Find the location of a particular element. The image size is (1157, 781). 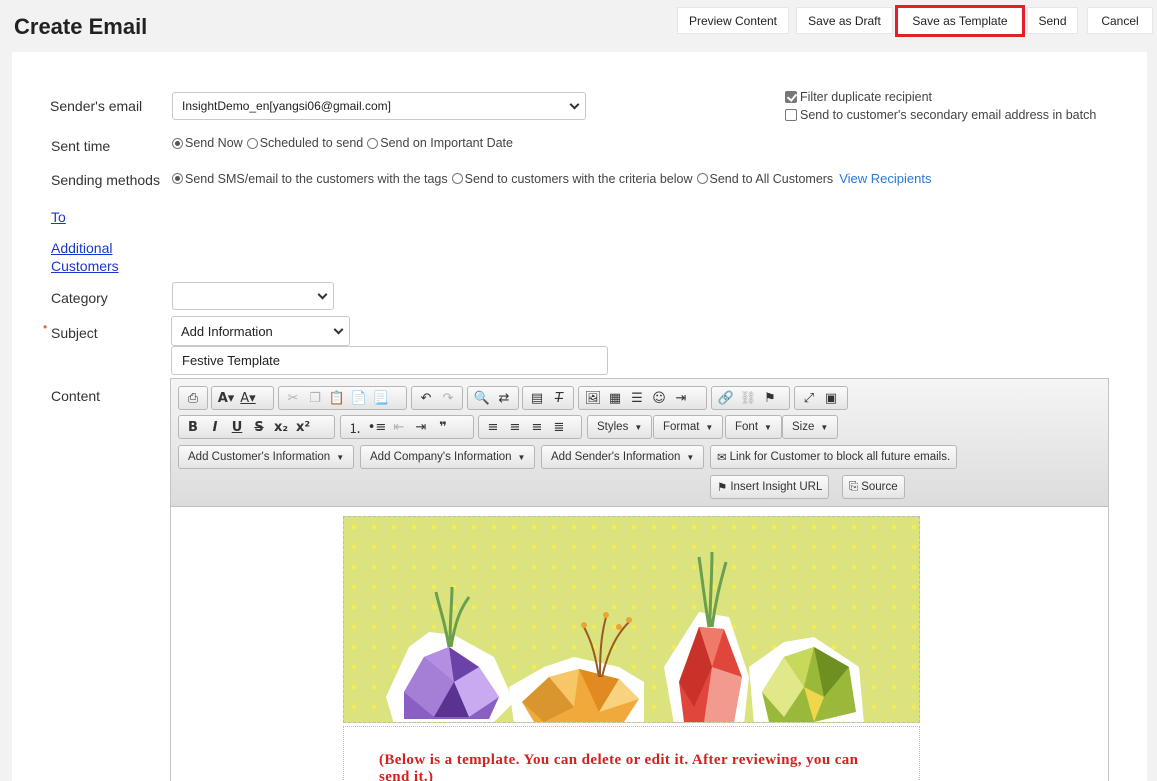

filter-duplicate-checkbox is located at coordinates (791, 97).